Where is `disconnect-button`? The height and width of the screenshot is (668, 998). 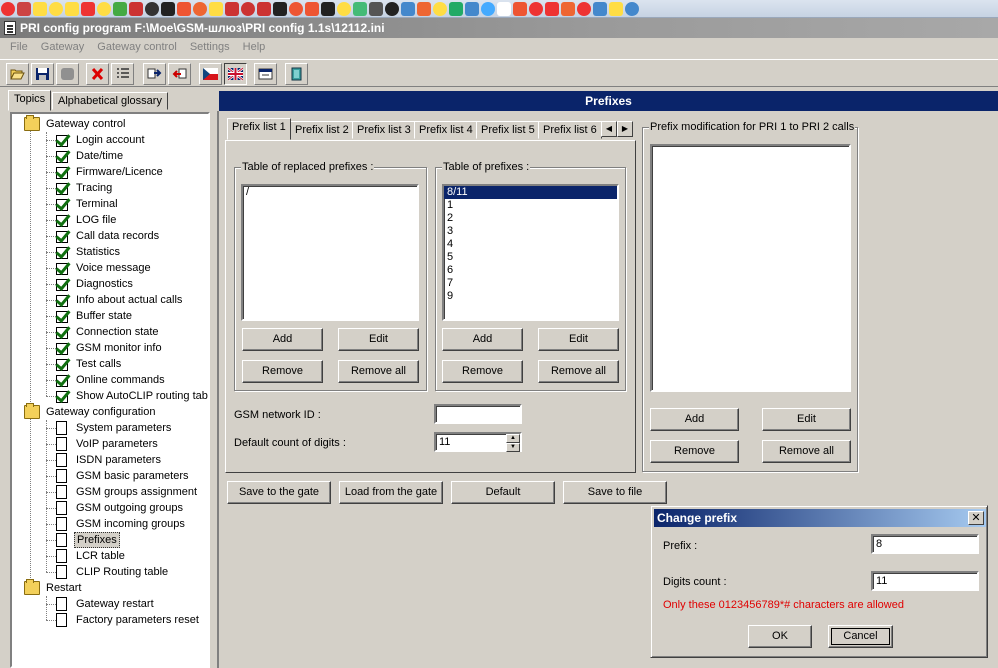
disconnect-button is located at coordinates (97, 74).